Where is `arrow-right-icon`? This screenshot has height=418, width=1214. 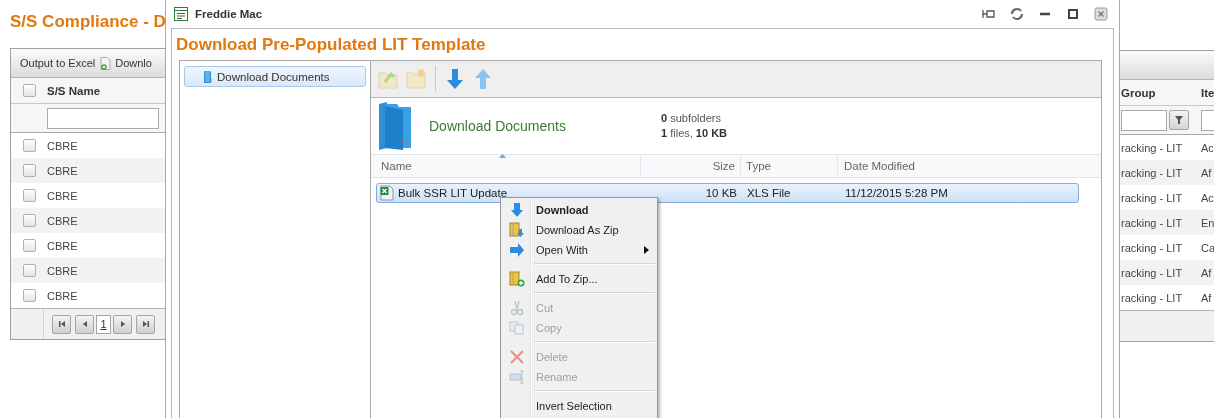 arrow-right-icon is located at coordinates (517, 250).